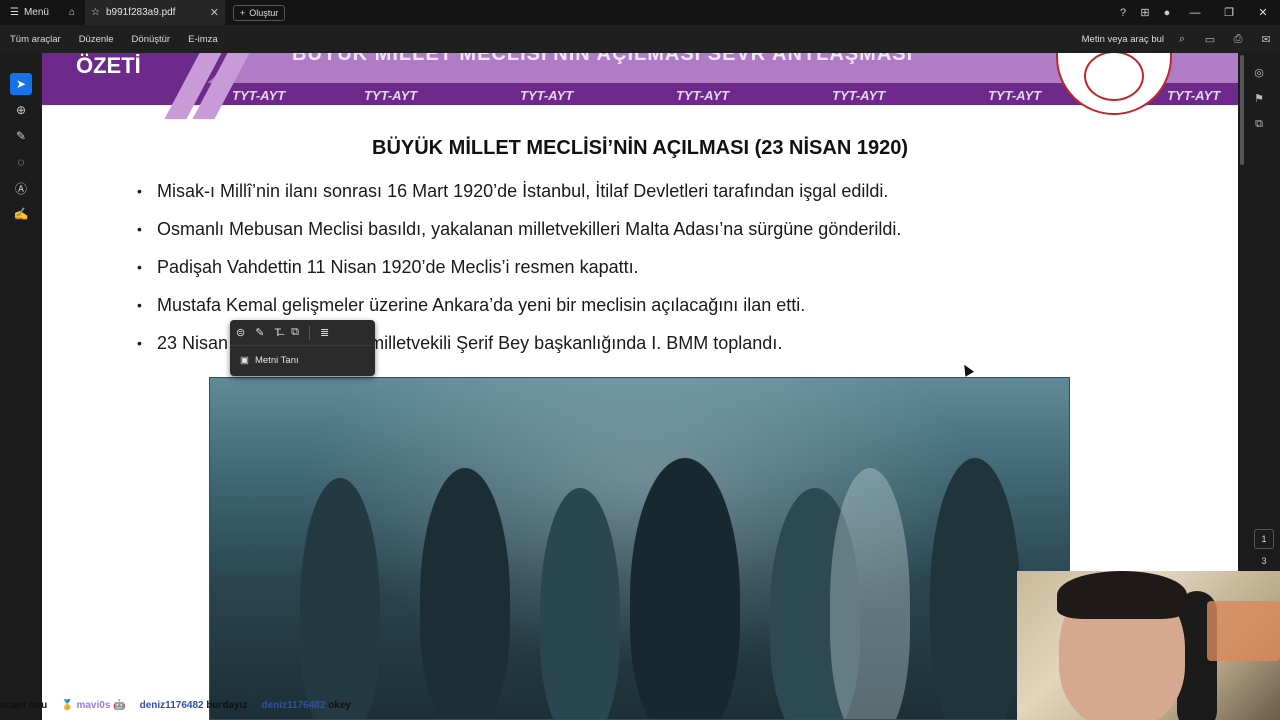 This screenshot has width=1280, height=720. I want to click on zoom-comment-icon: ⊕, so click(21, 110).